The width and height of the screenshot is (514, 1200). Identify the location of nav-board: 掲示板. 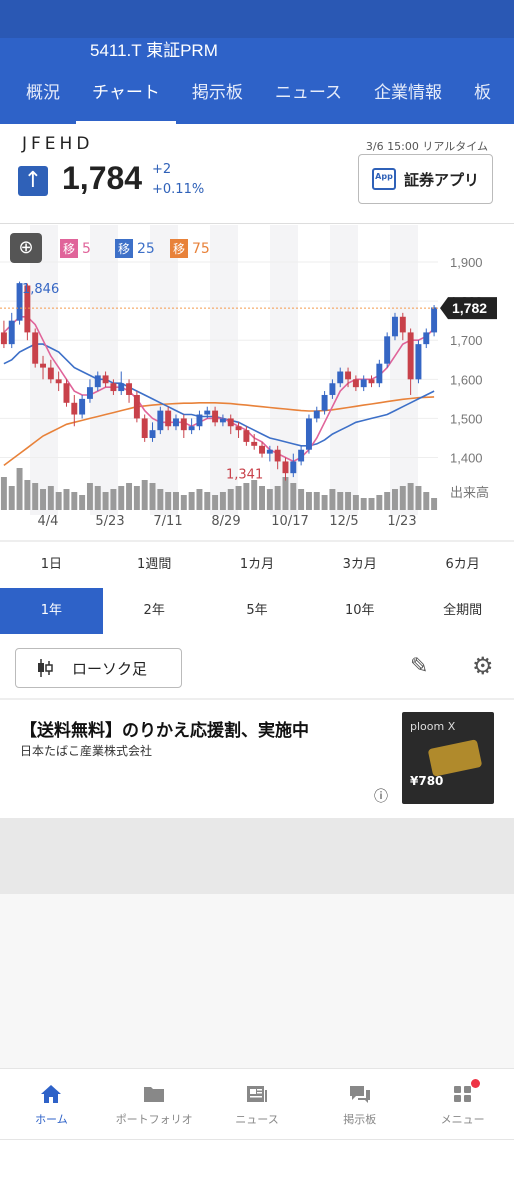
(359, 1104).